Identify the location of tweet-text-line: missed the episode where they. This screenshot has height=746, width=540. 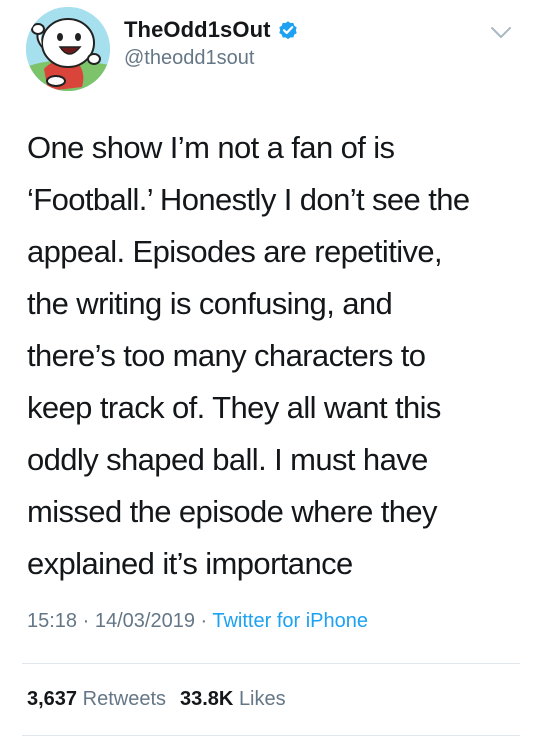
(232, 511).